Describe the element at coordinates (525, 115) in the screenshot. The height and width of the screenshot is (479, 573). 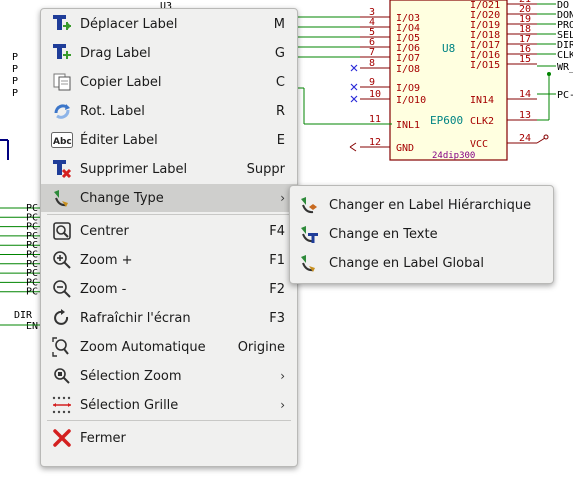
I see `pin-number: 13` at that location.